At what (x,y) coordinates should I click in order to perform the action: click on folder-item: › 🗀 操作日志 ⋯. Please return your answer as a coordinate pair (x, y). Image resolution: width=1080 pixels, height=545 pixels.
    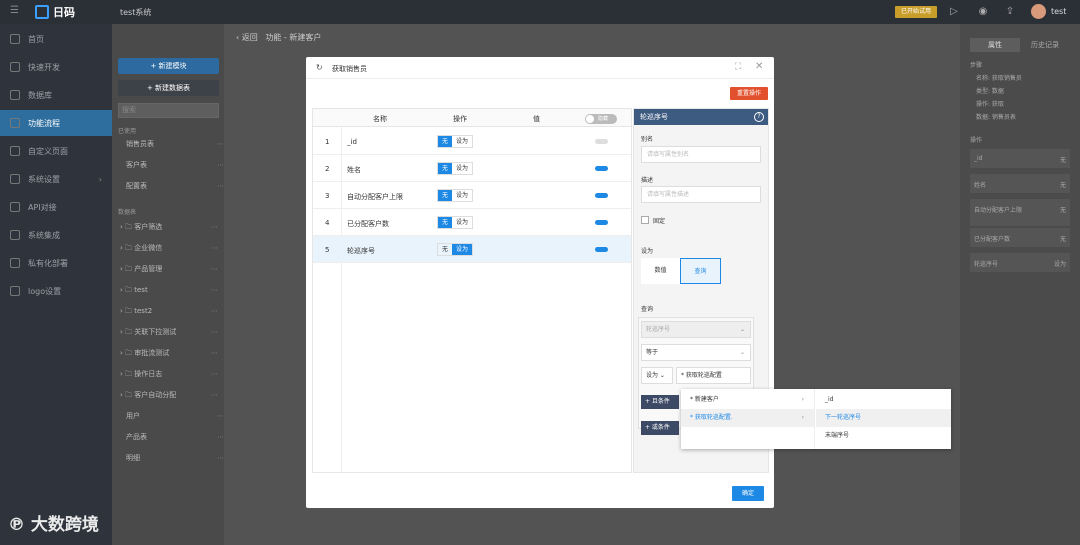
    Looking at the image, I should click on (170, 374).